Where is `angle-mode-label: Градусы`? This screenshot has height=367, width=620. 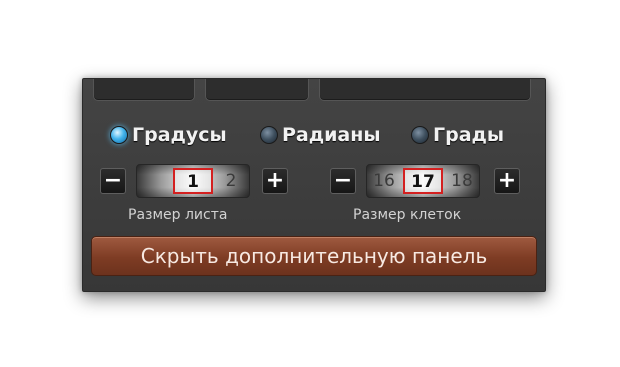 angle-mode-label: Градусы is located at coordinates (179, 135).